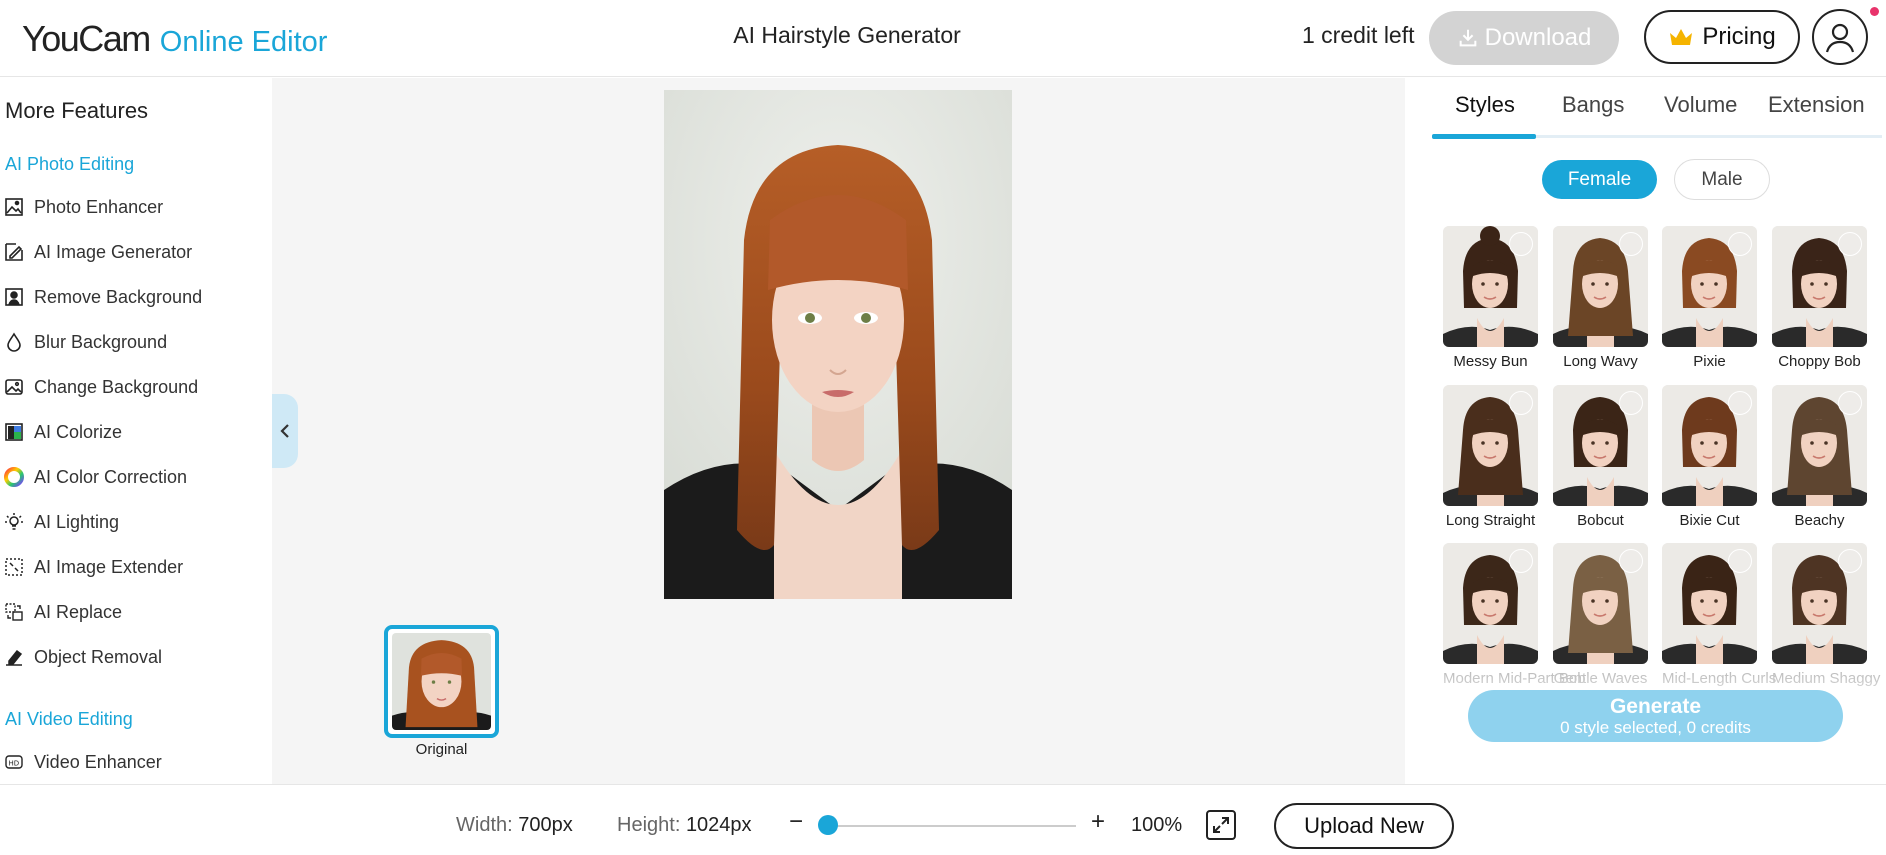 This screenshot has height=855, width=1886. I want to click on gender-male-button: Male, so click(1722, 179).